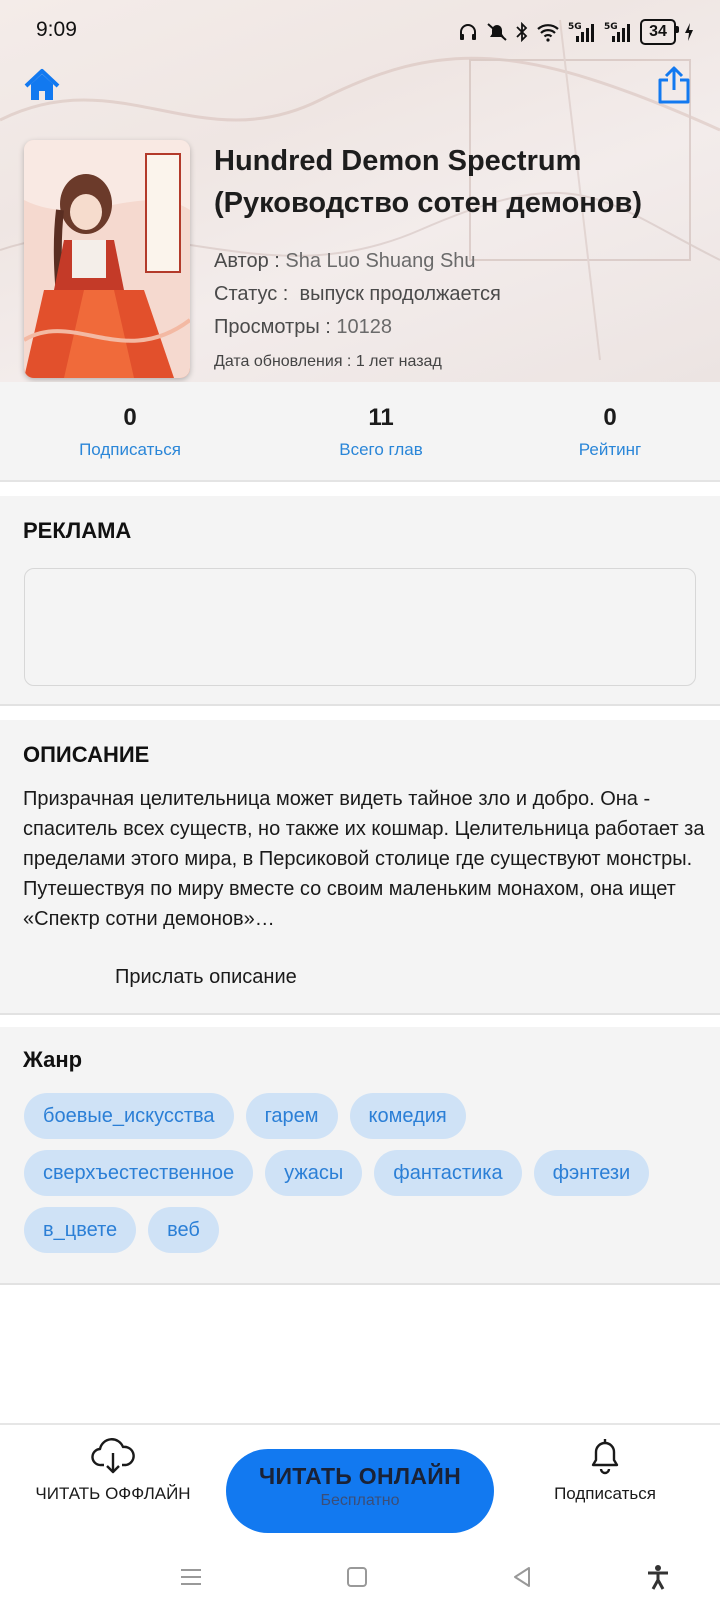  What do you see at coordinates (360, 1491) in the screenshot?
I see `read-online-button: ЧИТАТЬ ОНЛАЙН Бесплатно` at bounding box center [360, 1491].